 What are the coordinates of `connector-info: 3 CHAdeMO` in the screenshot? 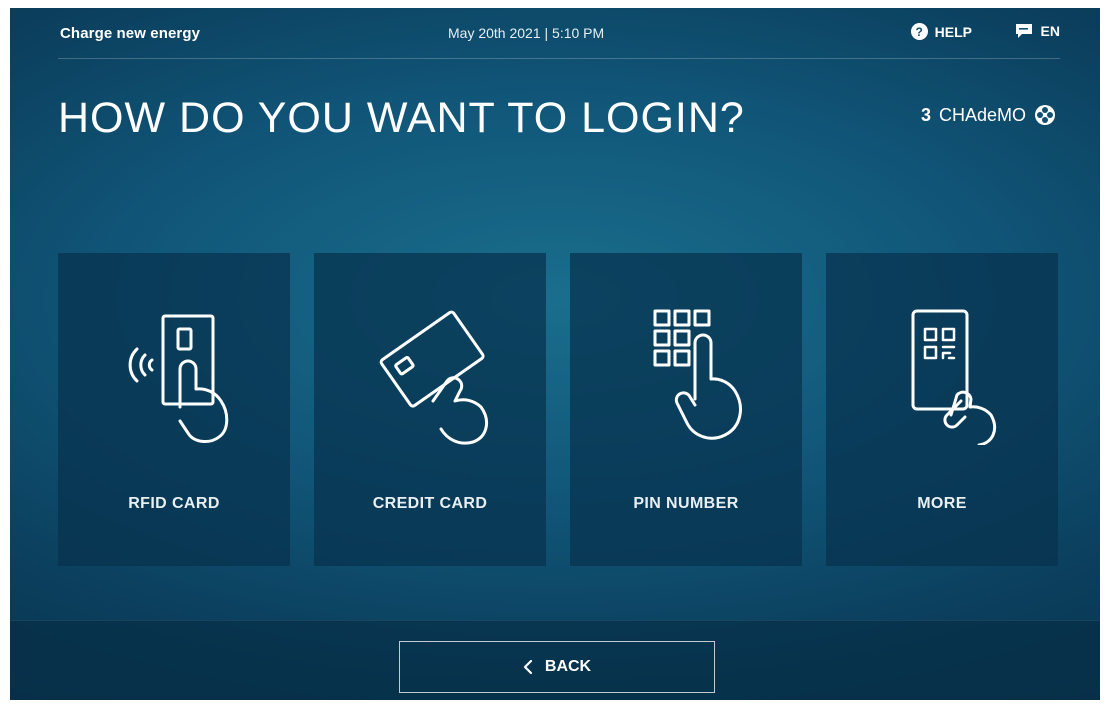 It's located at (988, 115).